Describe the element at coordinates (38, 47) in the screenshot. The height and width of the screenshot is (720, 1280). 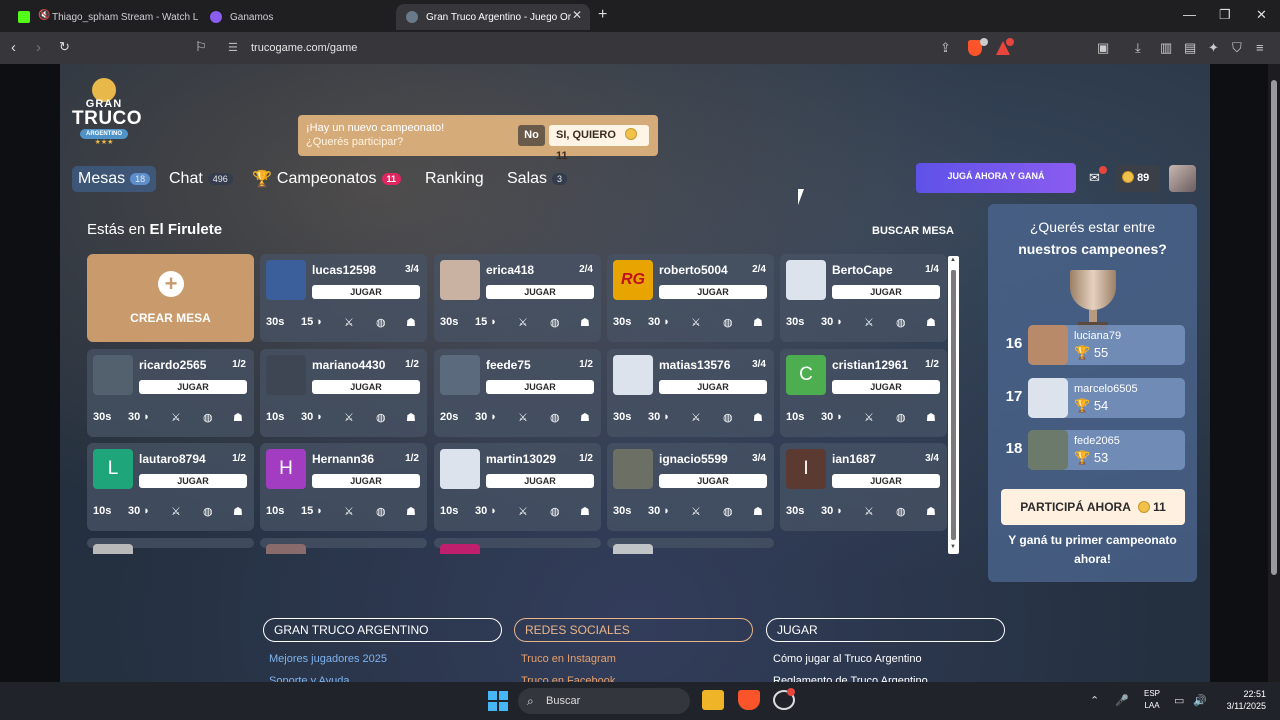
I see `forward-icon: ›` at that location.